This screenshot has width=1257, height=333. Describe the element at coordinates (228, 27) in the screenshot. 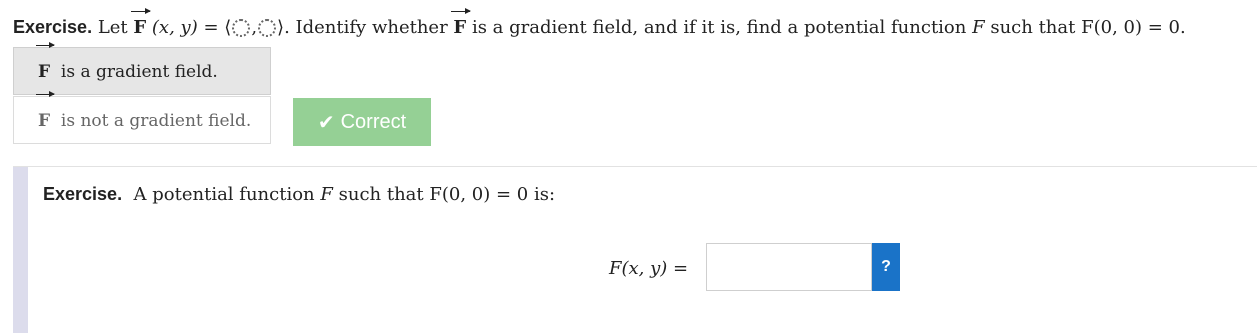

I see `open-angle: ⟨` at that location.